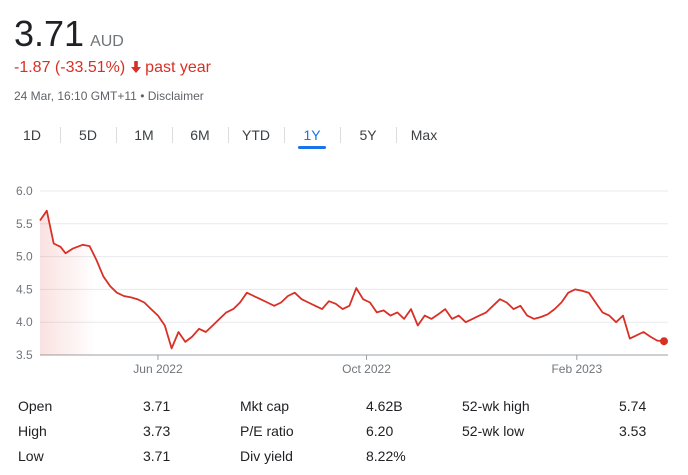 Image resolution: width=688 pixels, height=475 pixels. I want to click on stat-label-52wk-high: 52-wk high, so click(496, 406).